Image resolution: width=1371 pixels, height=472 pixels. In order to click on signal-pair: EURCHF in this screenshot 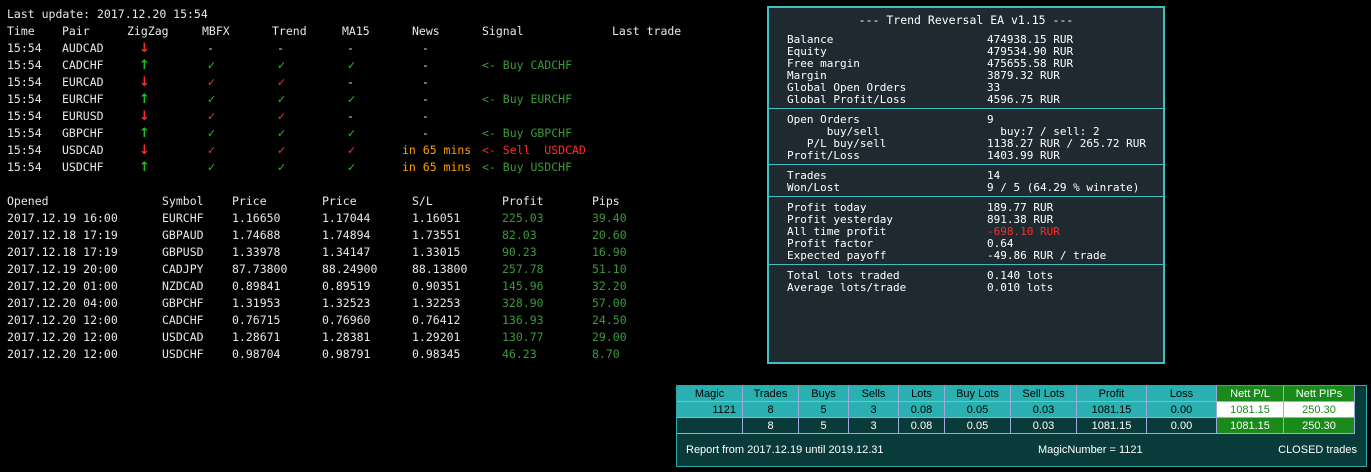, I will do `click(83, 99)`.